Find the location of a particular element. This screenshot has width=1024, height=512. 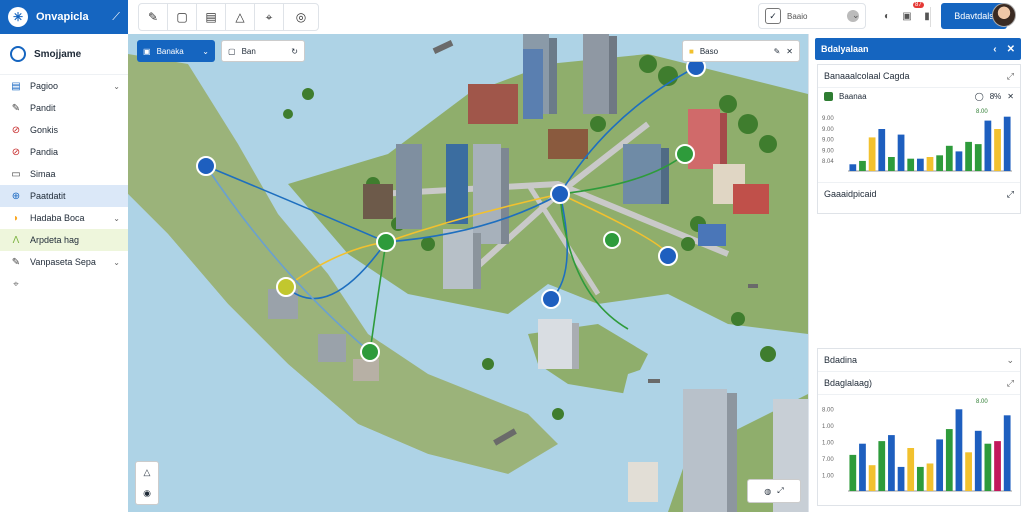

sidebar-item-6: ◗ Hadaba Boca ⌄ is located at coordinates (64, 218).